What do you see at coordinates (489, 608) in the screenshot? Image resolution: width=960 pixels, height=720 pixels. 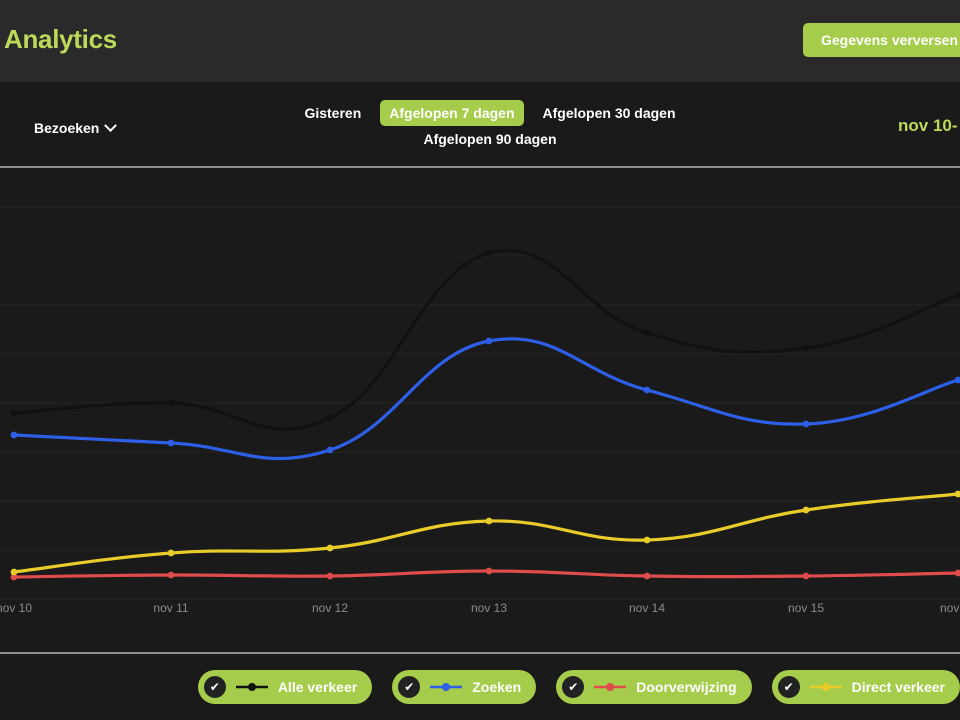 I see `x-axis-tick-label: nov 13` at bounding box center [489, 608].